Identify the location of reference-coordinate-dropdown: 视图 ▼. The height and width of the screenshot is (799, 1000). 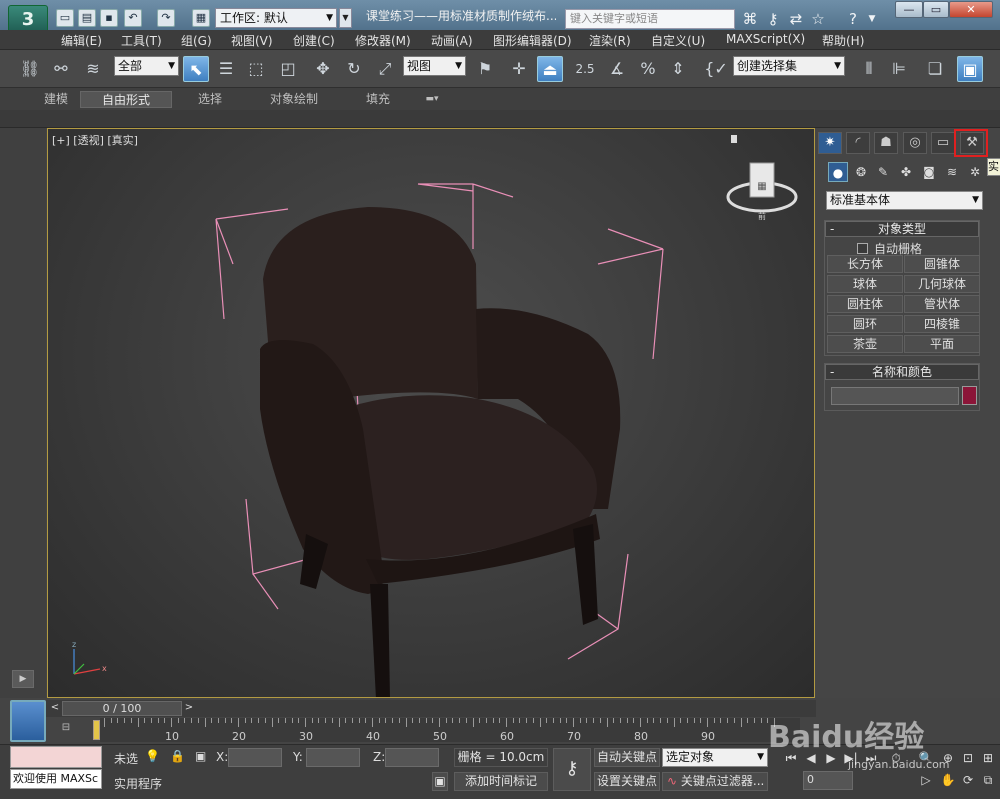
(434, 66).